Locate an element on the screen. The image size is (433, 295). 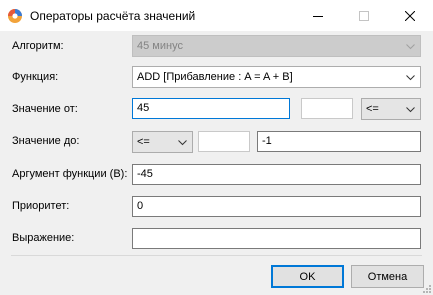
minimize-icon is located at coordinates (318, 16).